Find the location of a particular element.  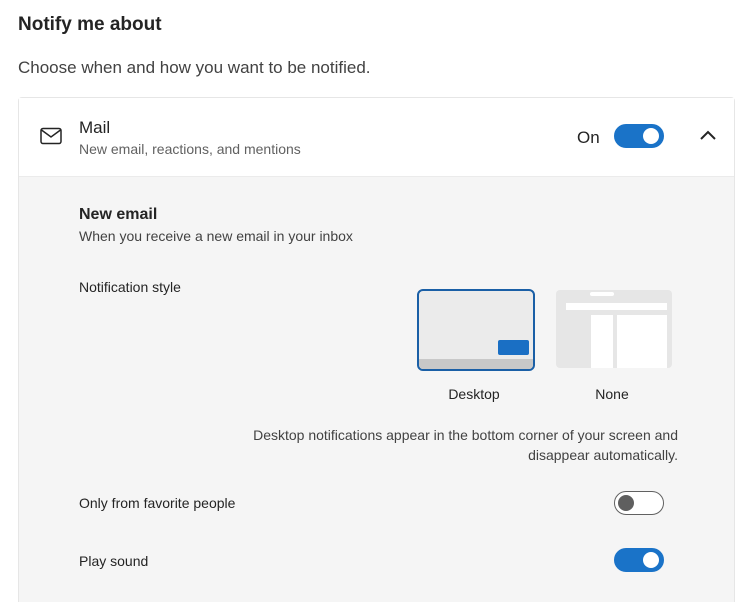

window-content-preview is located at coordinates (642, 341).